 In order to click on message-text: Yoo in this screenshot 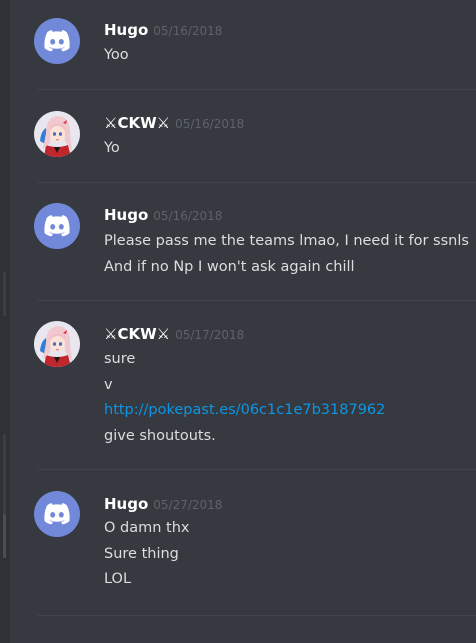, I will do `click(116, 55)`.